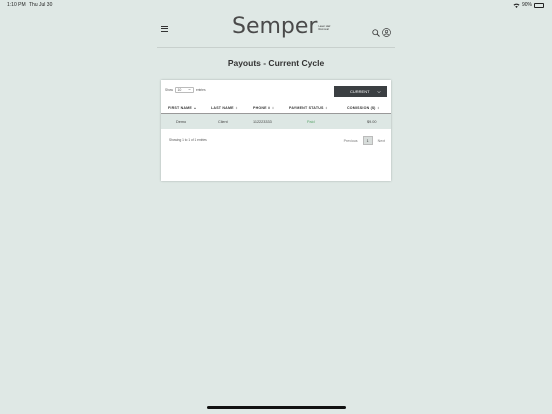 This screenshot has height=414, width=552. What do you see at coordinates (275, 26) in the screenshot?
I see `logo-text: Semper` at bounding box center [275, 26].